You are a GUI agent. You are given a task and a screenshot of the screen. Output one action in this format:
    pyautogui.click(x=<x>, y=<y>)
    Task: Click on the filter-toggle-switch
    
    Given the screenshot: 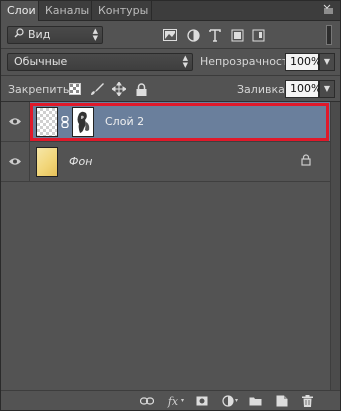 What is the action you would take?
    pyautogui.click(x=329, y=35)
    